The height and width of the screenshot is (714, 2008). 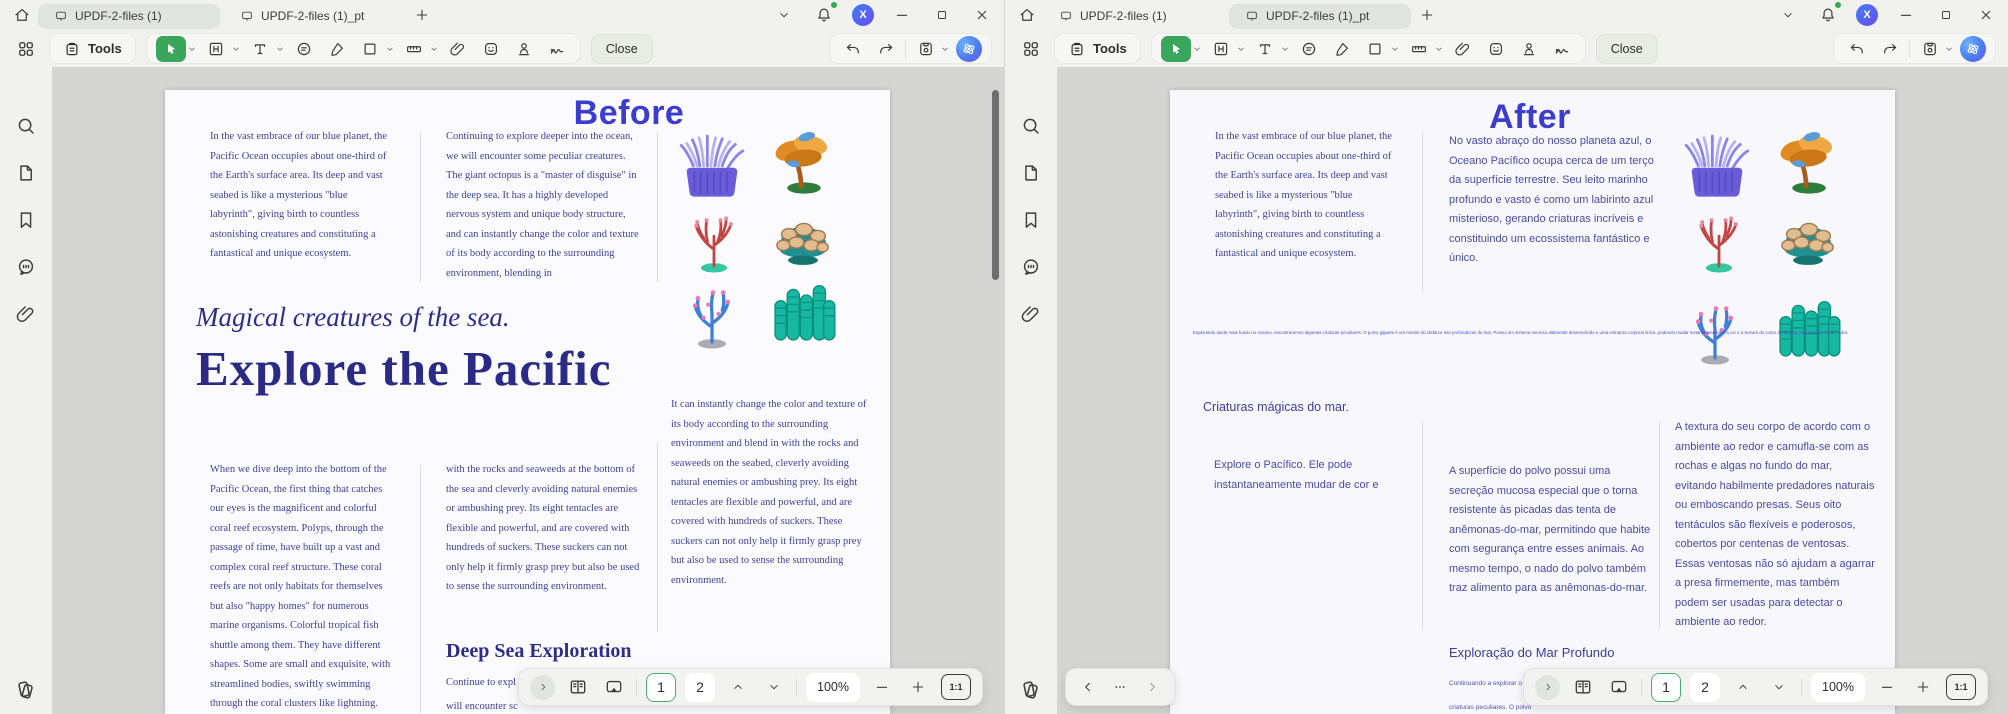 What do you see at coordinates (1088, 687) in the screenshot?
I see `chevron-left-icon` at bounding box center [1088, 687].